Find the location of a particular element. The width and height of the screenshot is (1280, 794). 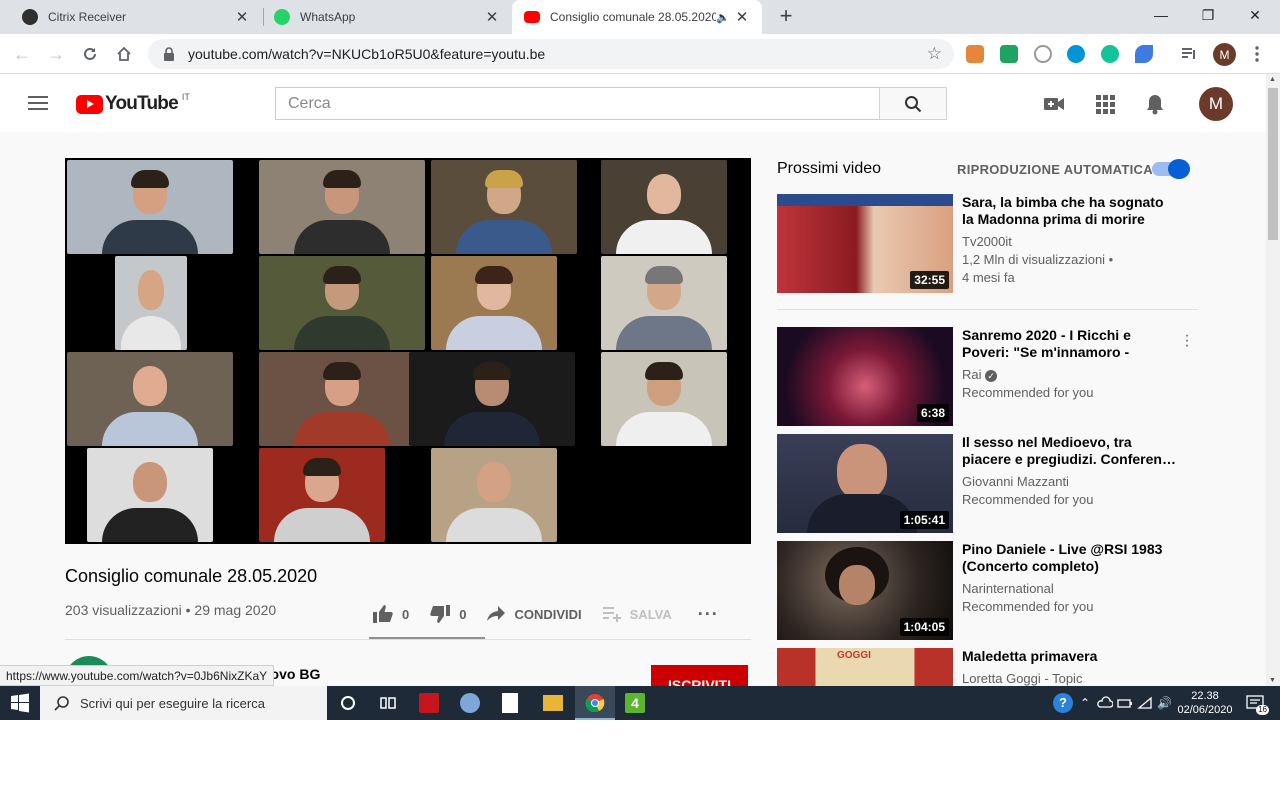

video-title: Maledetta primavera is located at coordinates (1069, 656).